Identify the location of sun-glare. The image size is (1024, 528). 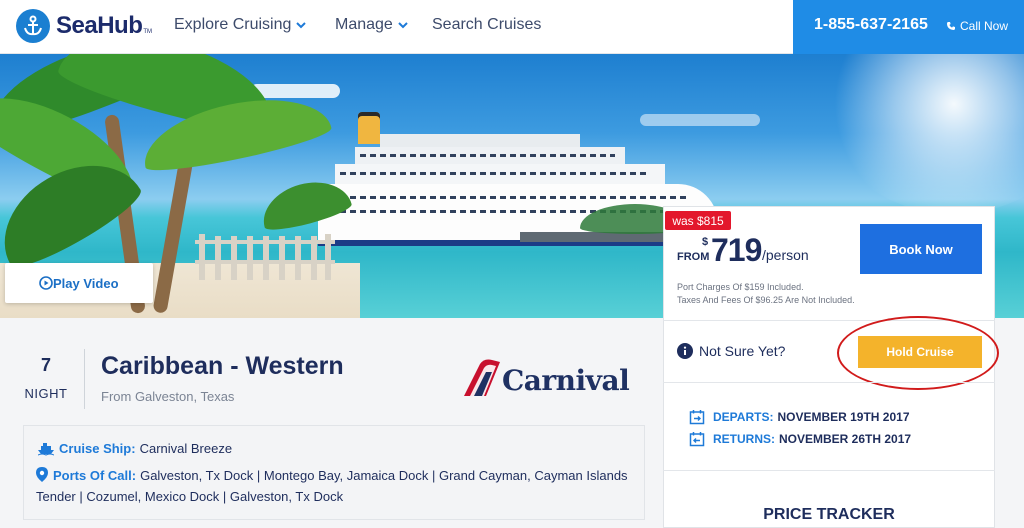
(924, 134).